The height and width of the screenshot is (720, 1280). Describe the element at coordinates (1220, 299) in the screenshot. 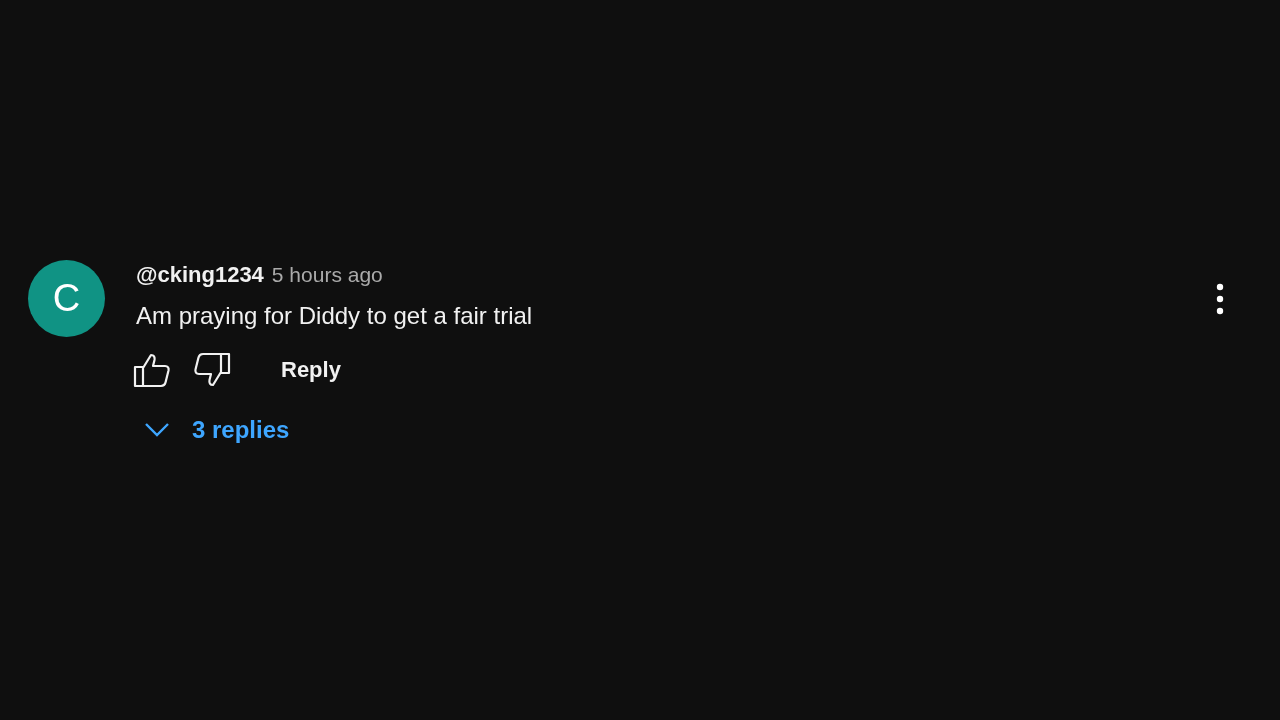

I see `more-options-icon` at that location.